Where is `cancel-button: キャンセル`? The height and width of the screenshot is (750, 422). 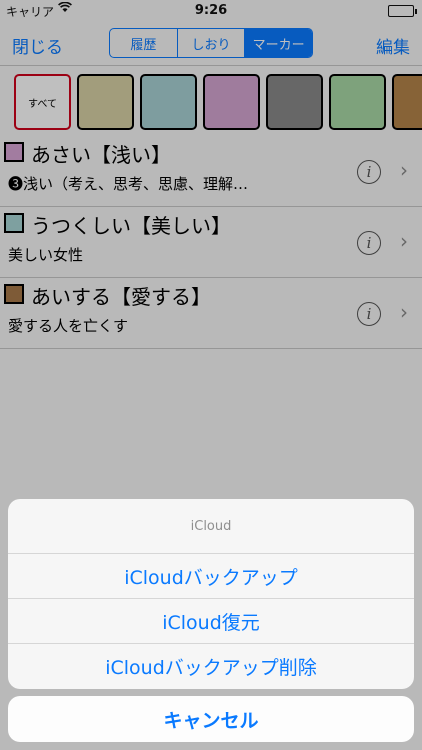
cancel-button: キャンセル is located at coordinates (211, 719).